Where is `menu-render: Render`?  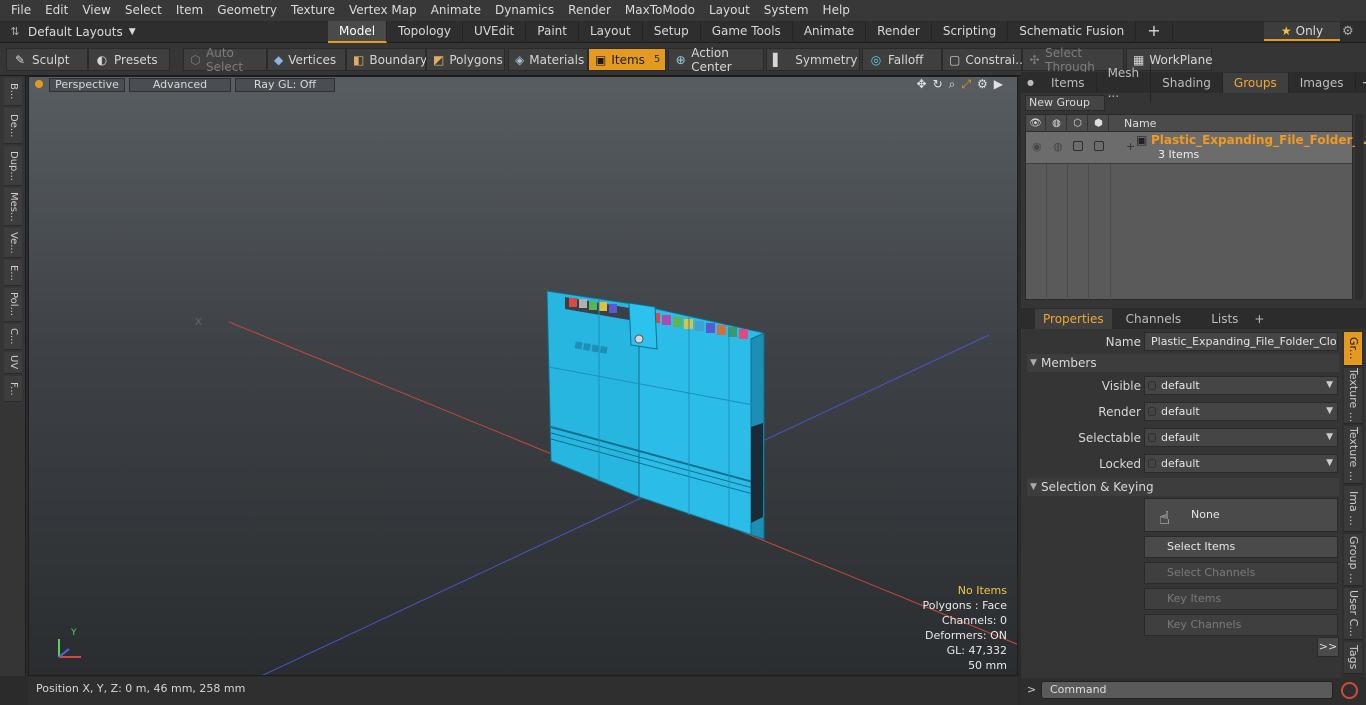
menu-render: Render is located at coordinates (589, 10).